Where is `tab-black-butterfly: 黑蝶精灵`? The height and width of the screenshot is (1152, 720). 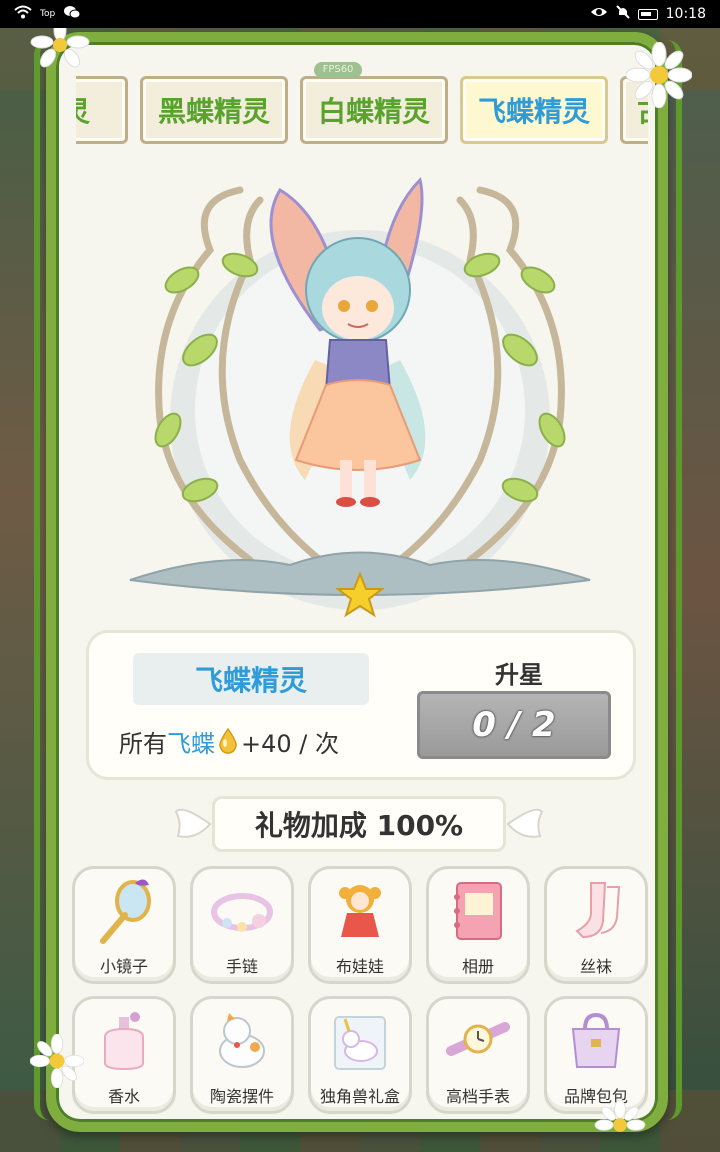
tab-black-butterfly: 黑蝶精灵 is located at coordinates (214, 110).